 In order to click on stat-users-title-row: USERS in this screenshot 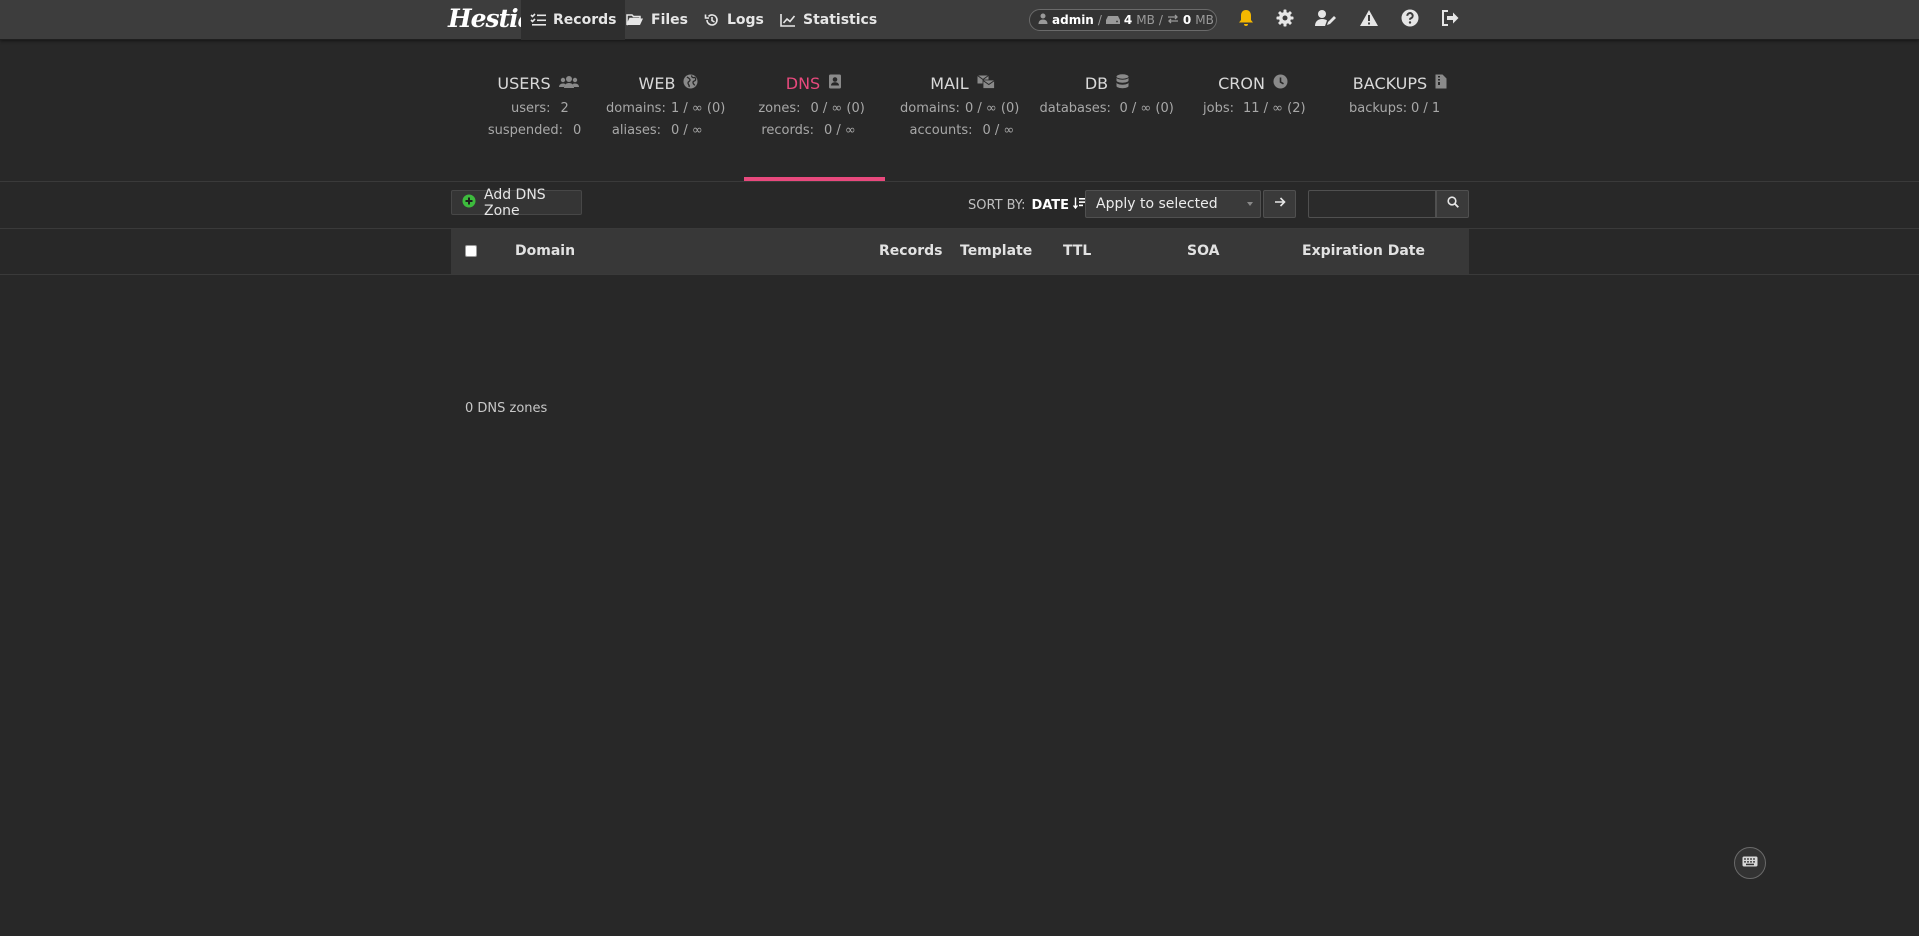, I will do `click(538, 83)`.